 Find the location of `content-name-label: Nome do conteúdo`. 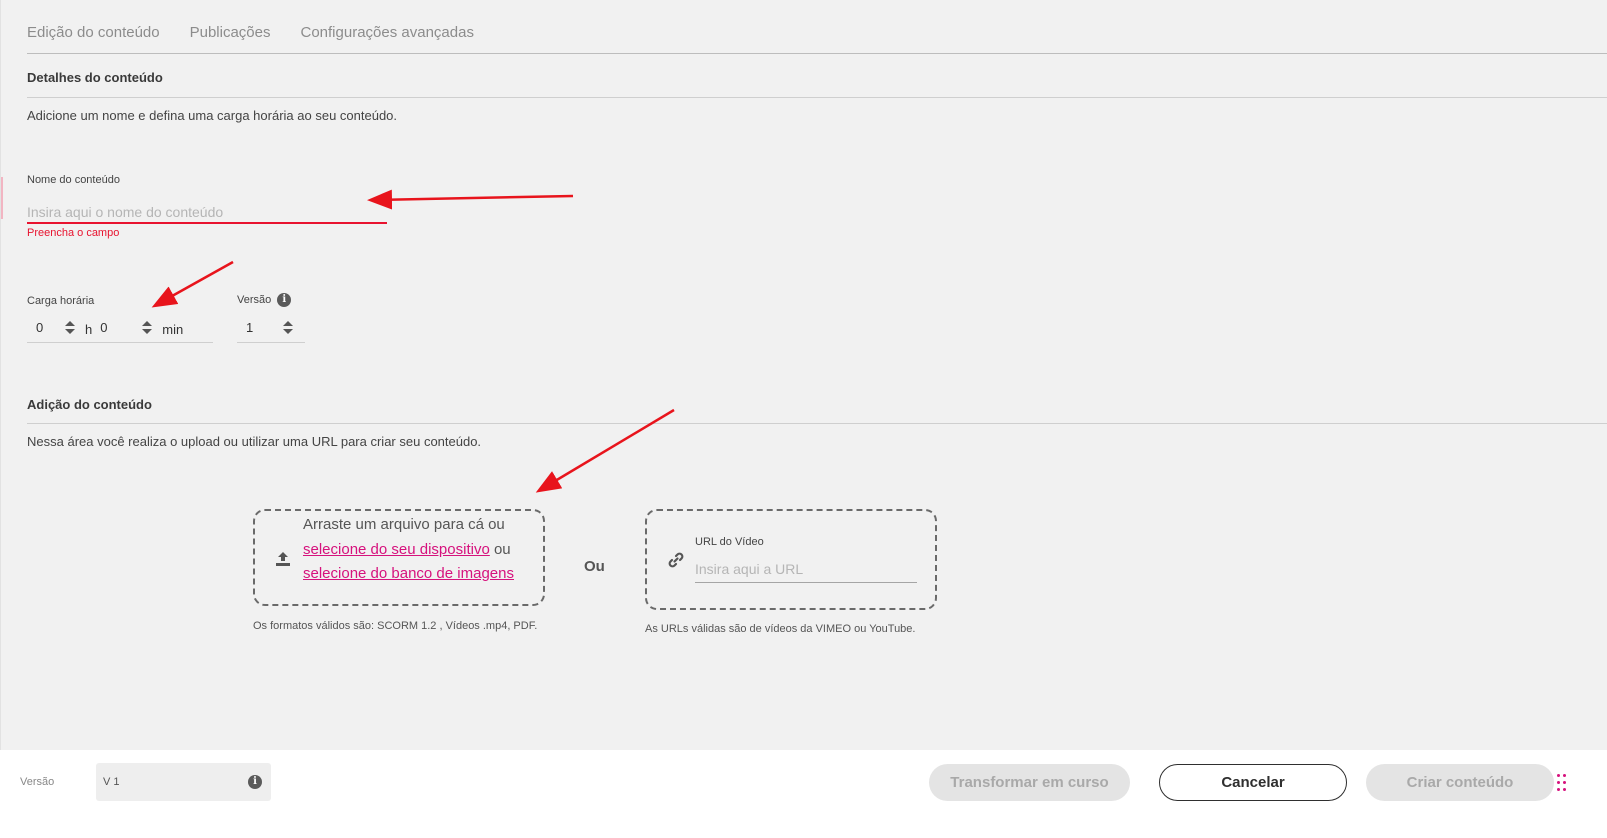

content-name-label: Nome do conteúdo is located at coordinates (73, 180).